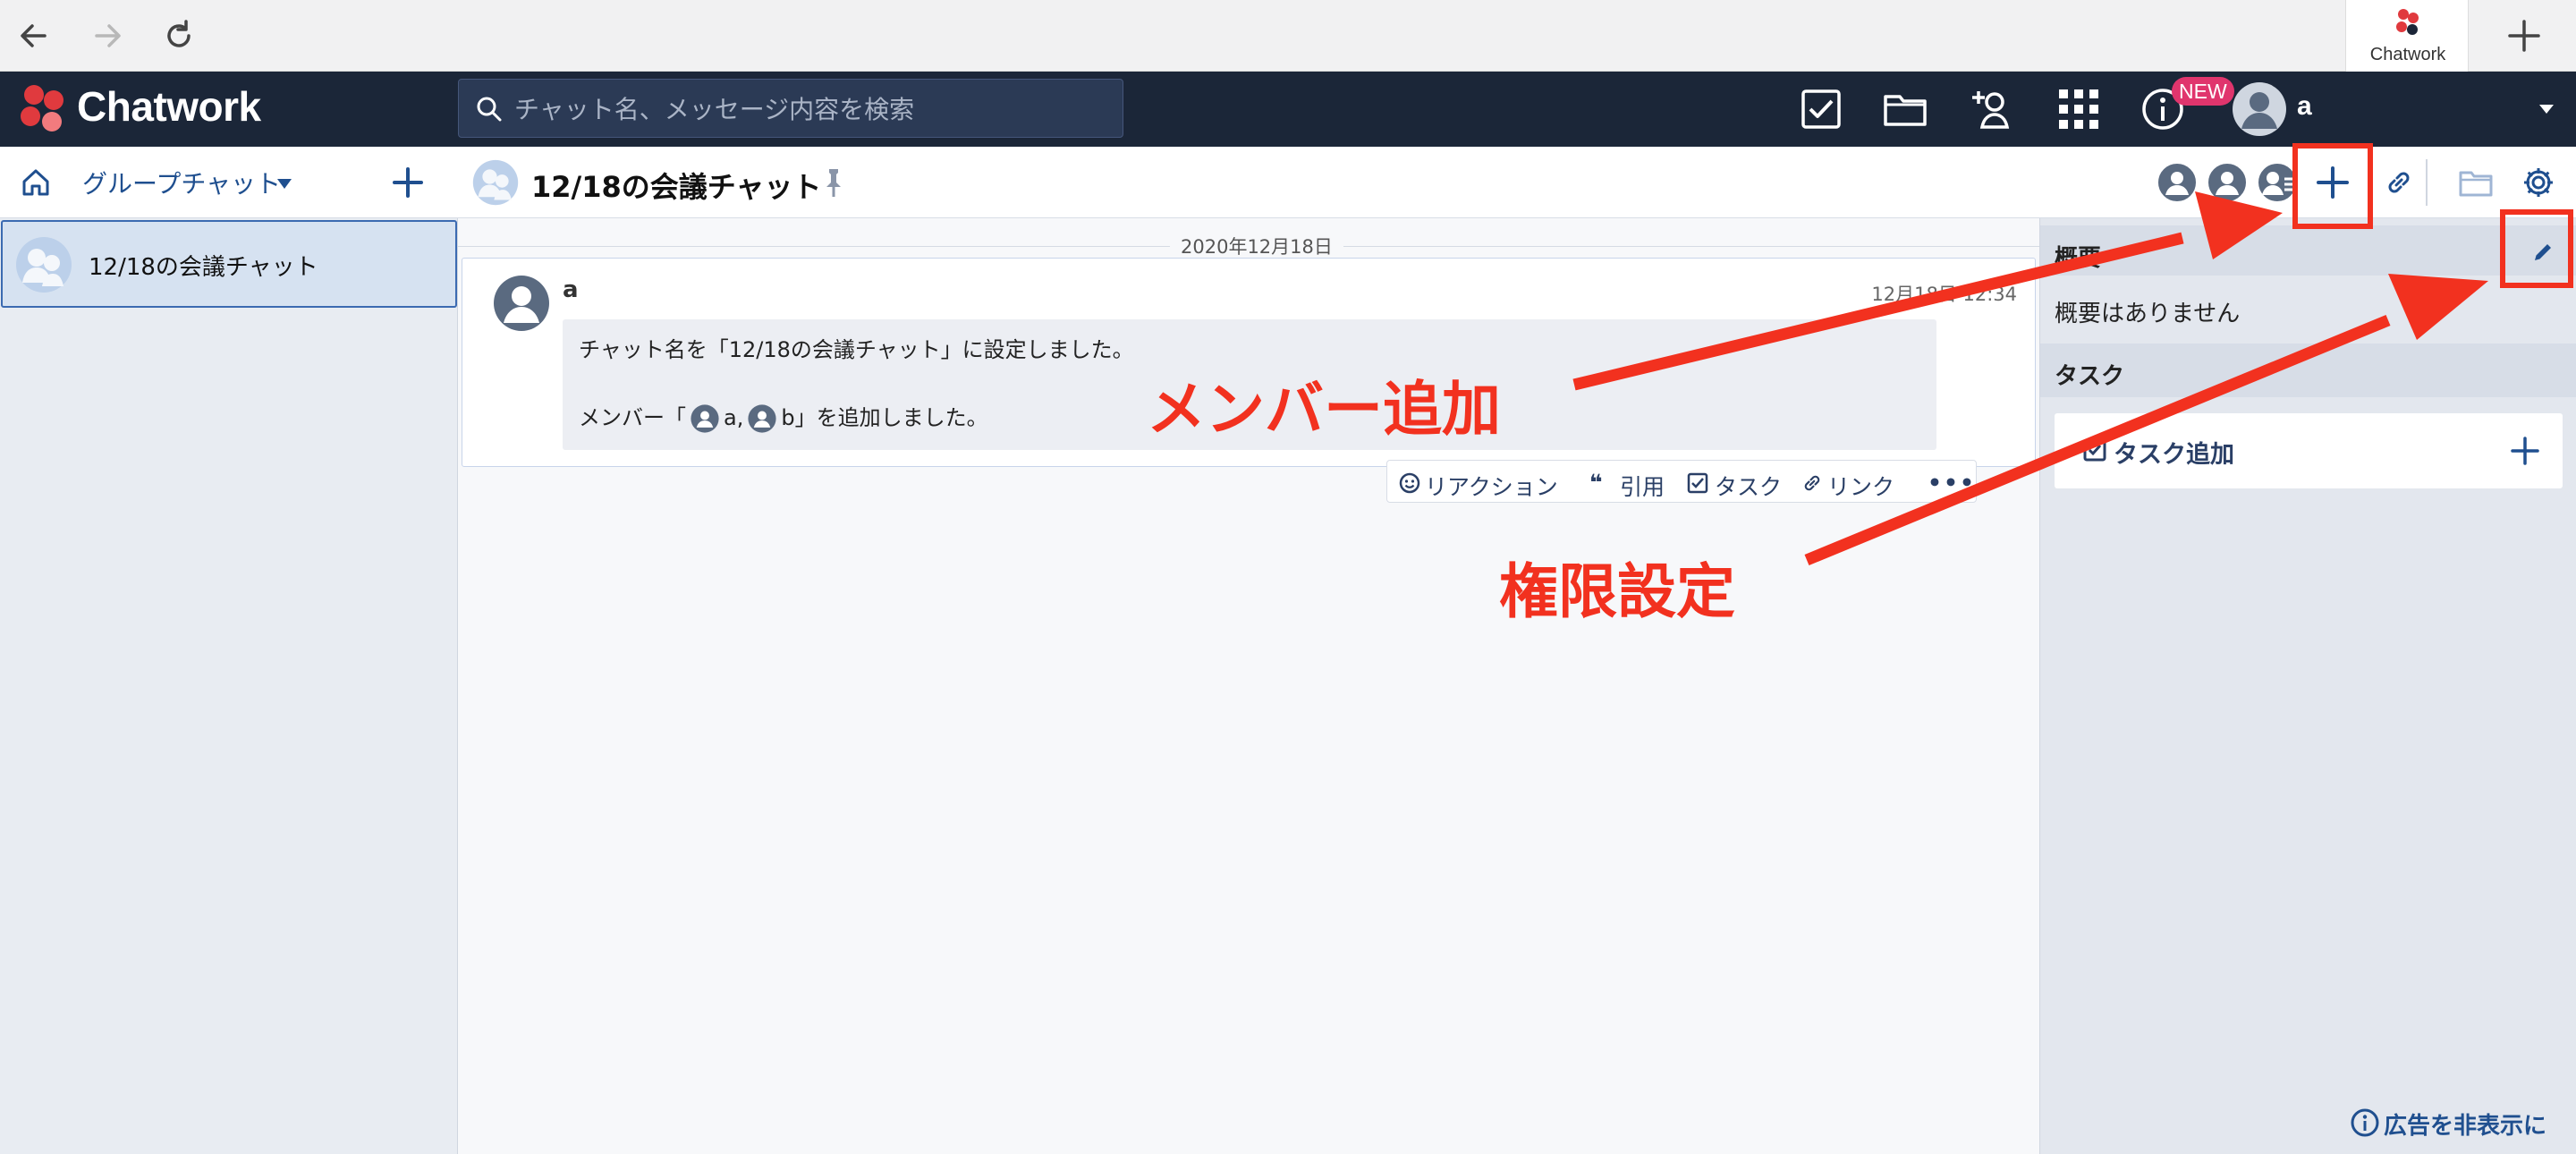 This screenshot has height=1154, width=2576. Describe the element at coordinates (2097, 440) in the screenshot. I see `permission-arrow` at that location.